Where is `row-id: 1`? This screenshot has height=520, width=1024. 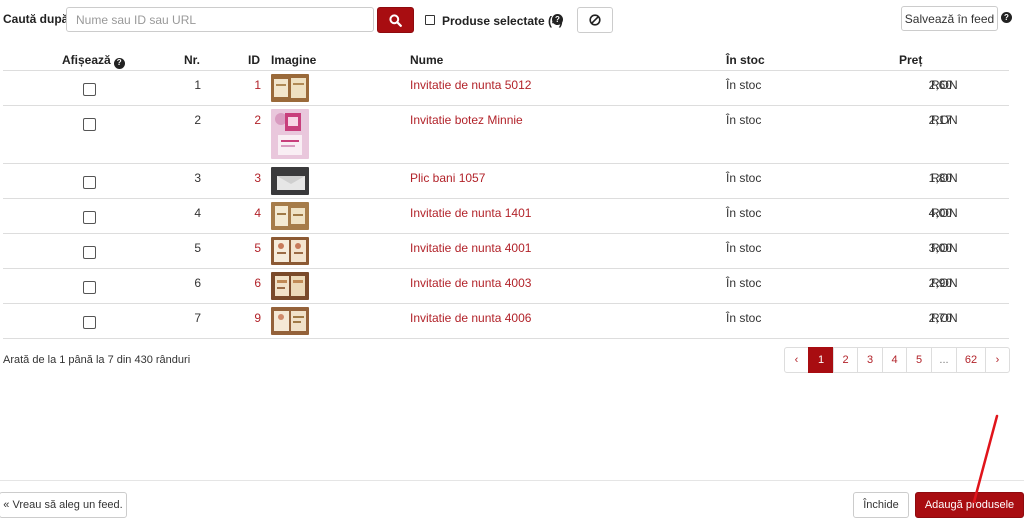 row-id: 1 is located at coordinates (257, 85).